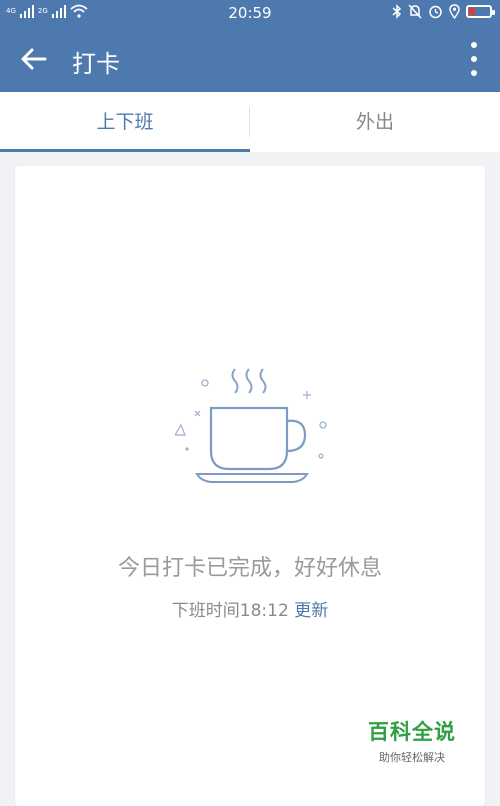 The width and height of the screenshot is (500, 806). What do you see at coordinates (443, 11) in the screenshot?
I see `status-icons` at bounding box center [443, 11].